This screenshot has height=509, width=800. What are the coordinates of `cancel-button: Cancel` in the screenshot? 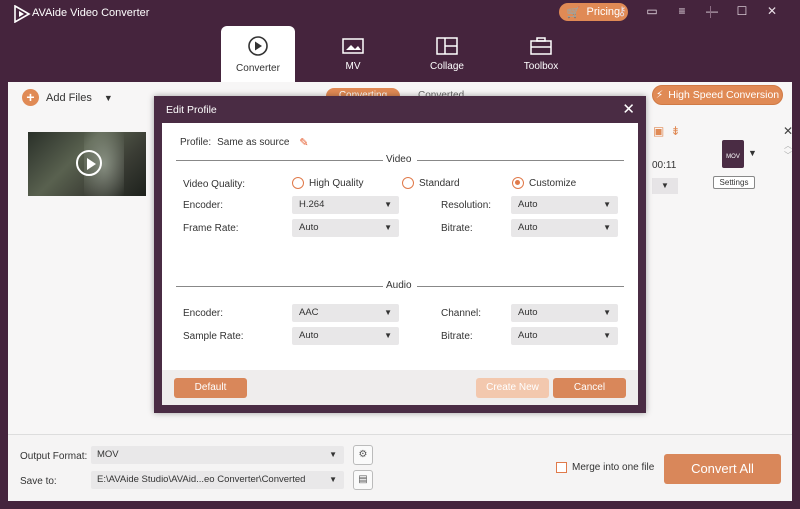 It's located at (589, 388).